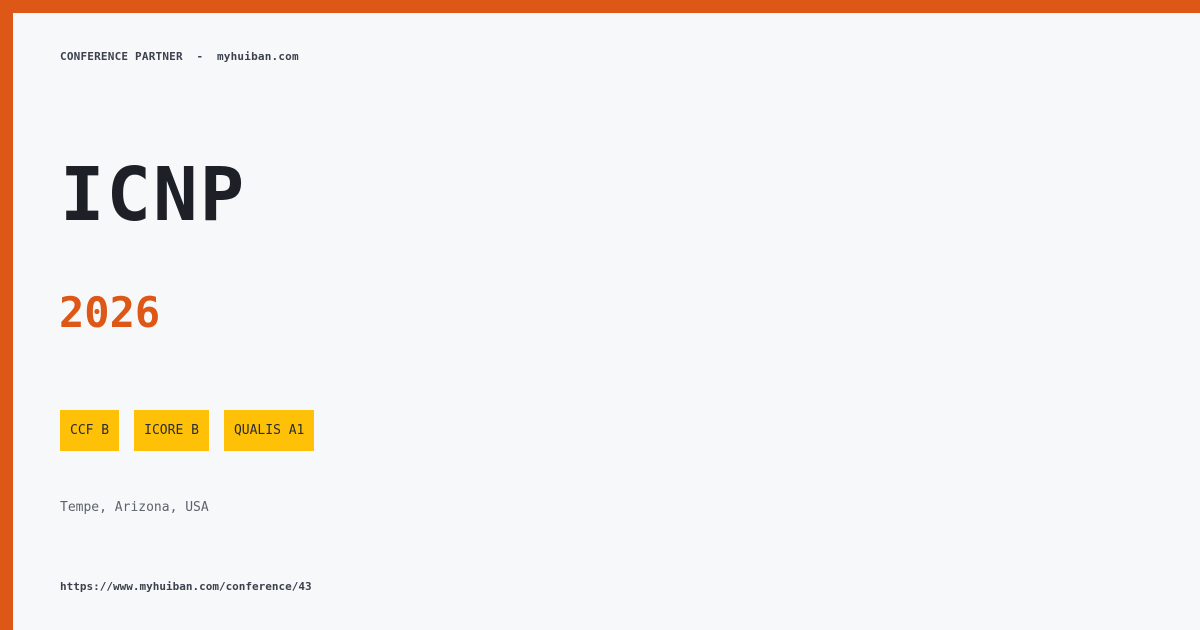 The image size is (1200, 630). Describe the element at coordinates (153, 195) in the screenshot. I see `conference-acronym: ICNP` at that location.